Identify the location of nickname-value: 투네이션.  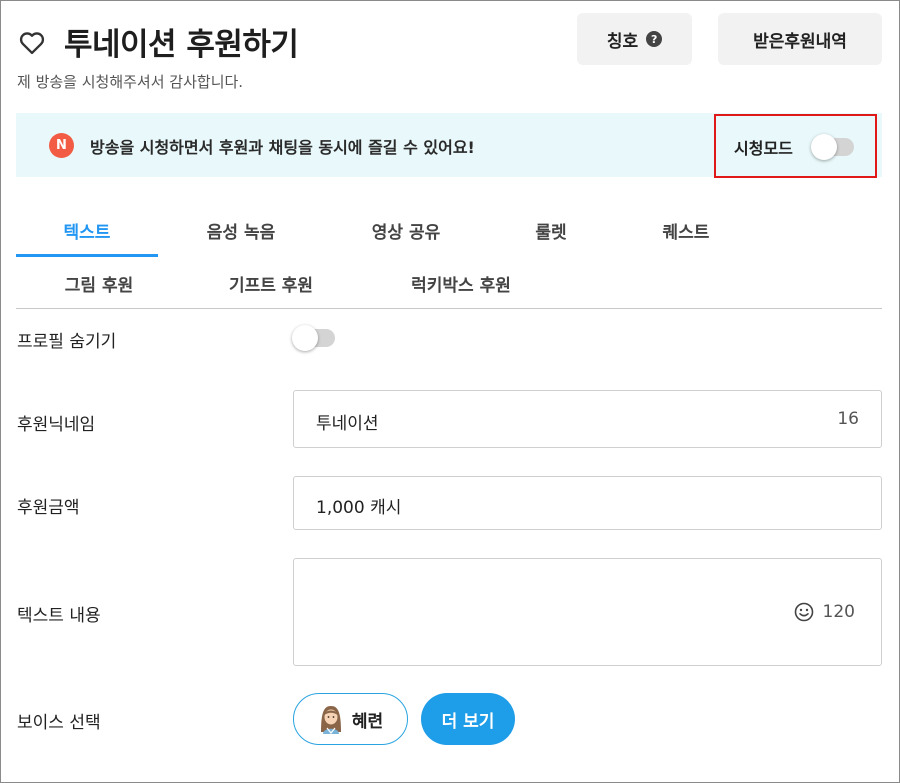
(347, 424).